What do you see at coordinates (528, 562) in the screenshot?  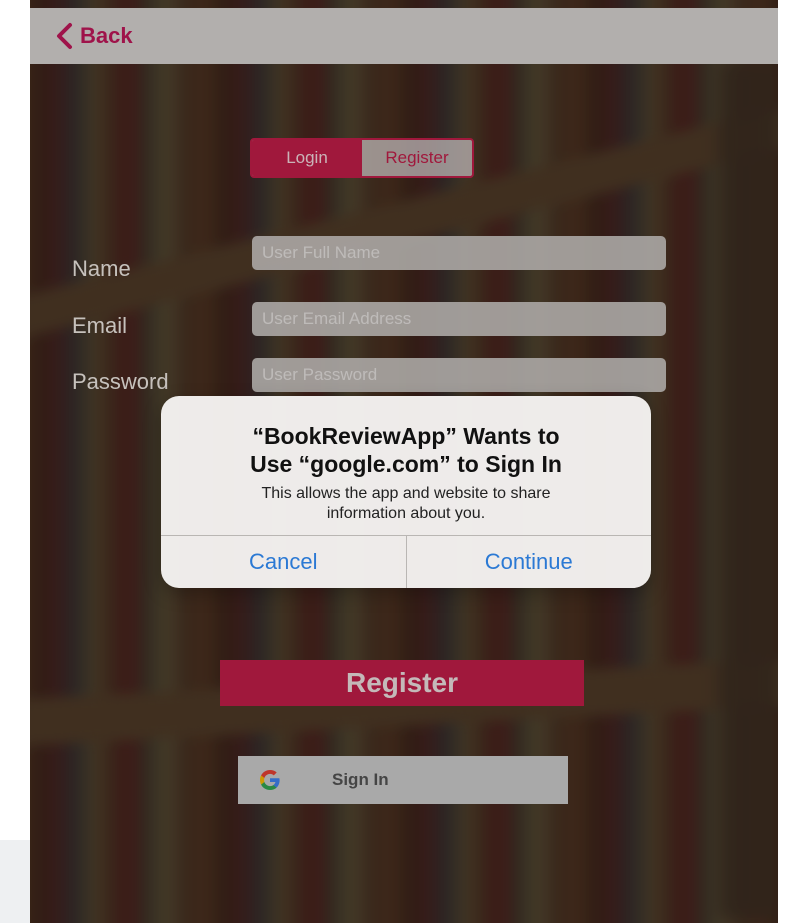 I see `continue-button: Continue` at bounding box center [528, 562].